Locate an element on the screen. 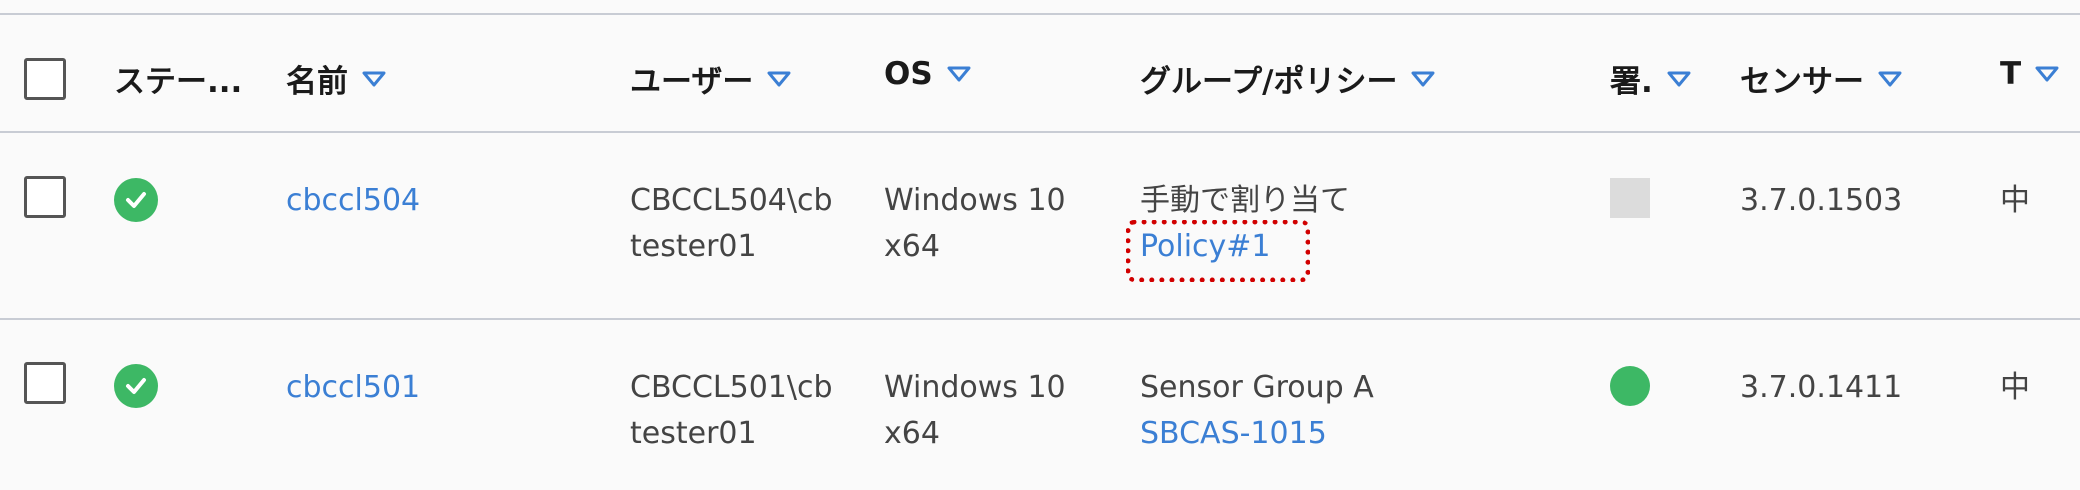 The image size is (2080, 490). column-header-group-policy: グループ/ポリシー is located at coordinates (1287, 78).